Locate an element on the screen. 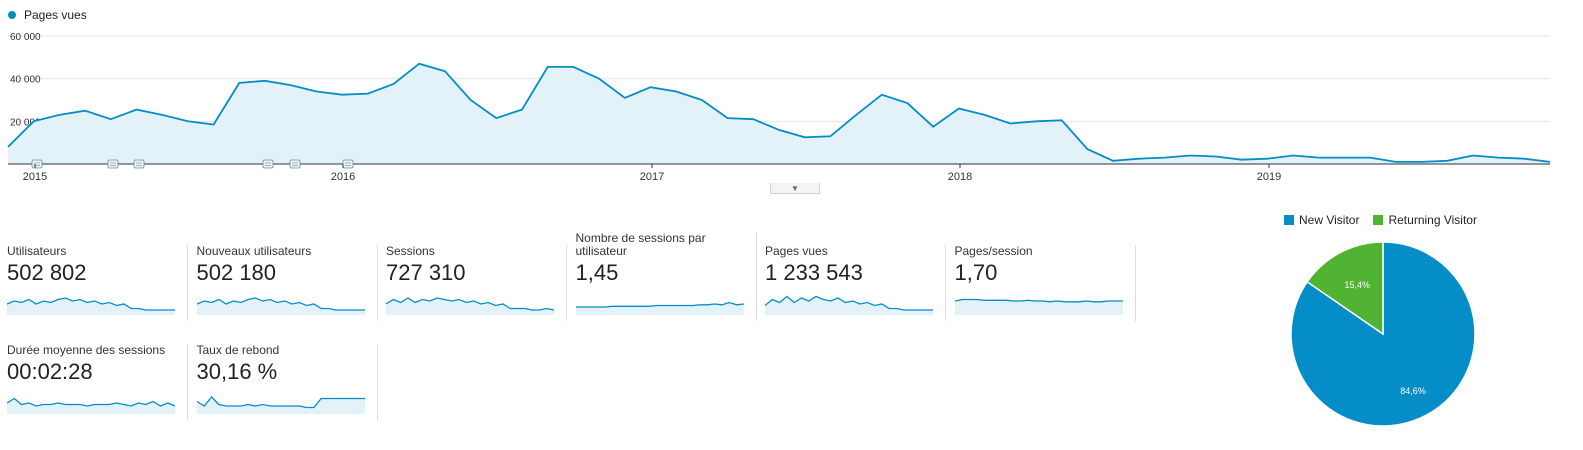 The width and height of the screenshot is (1583, 450). series-color-dot is located at coordinates (12, 15).